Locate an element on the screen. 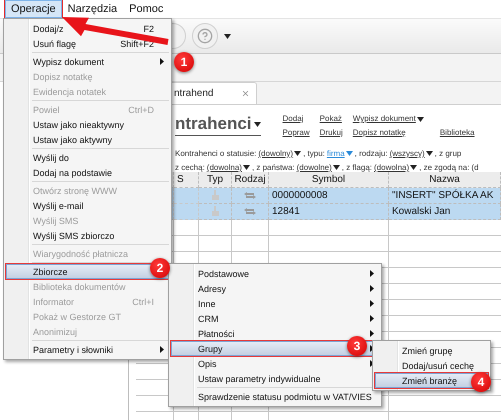  filter-label: , z grup is located at coordinates (448, 153).